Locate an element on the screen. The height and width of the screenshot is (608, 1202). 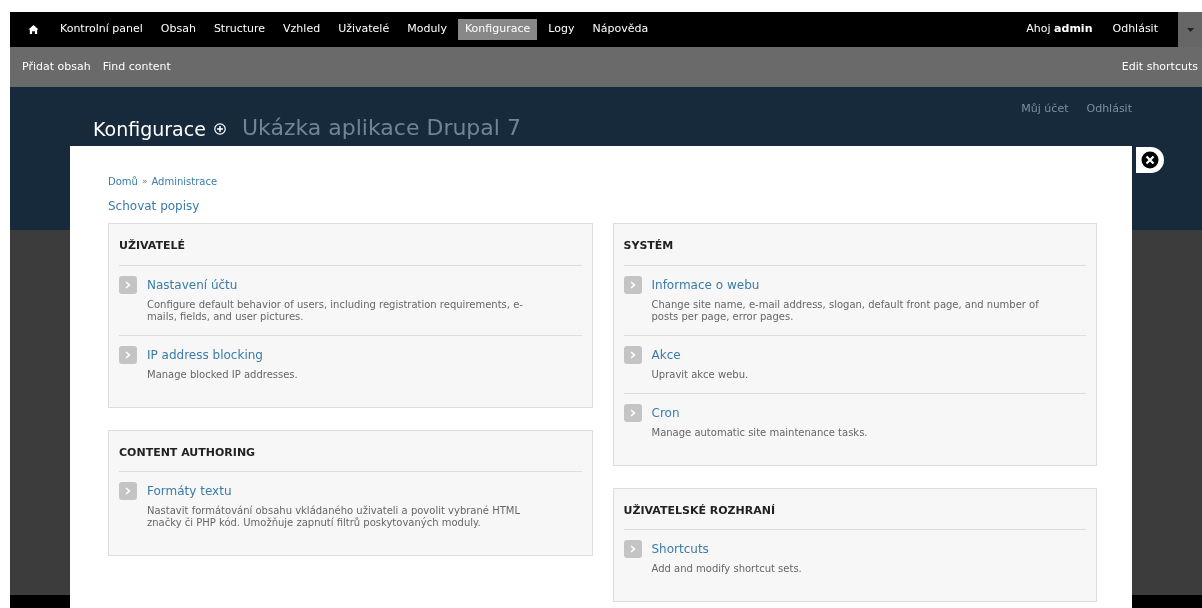
toolbar-tab: Uživatelé is located at coordinates (364, 29).